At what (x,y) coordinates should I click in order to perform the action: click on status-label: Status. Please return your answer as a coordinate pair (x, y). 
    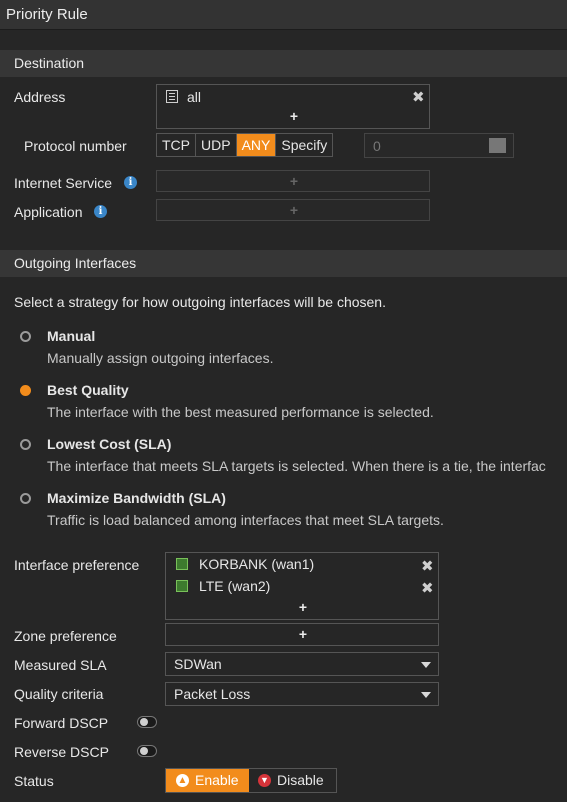
    Looking at the image, I should click on (34, 781).